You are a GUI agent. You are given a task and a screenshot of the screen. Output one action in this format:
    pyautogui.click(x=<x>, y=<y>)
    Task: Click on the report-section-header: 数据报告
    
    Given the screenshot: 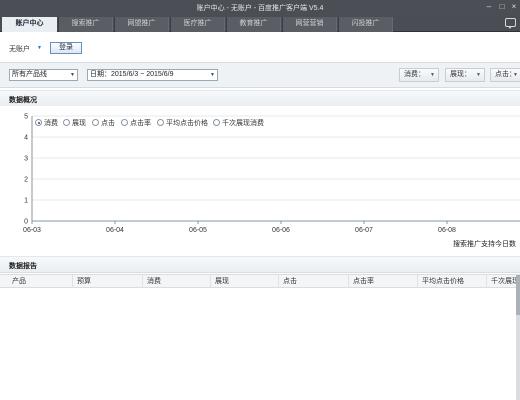 What is the action you would take?
    pyautogui.click(x=260, y=264)
    